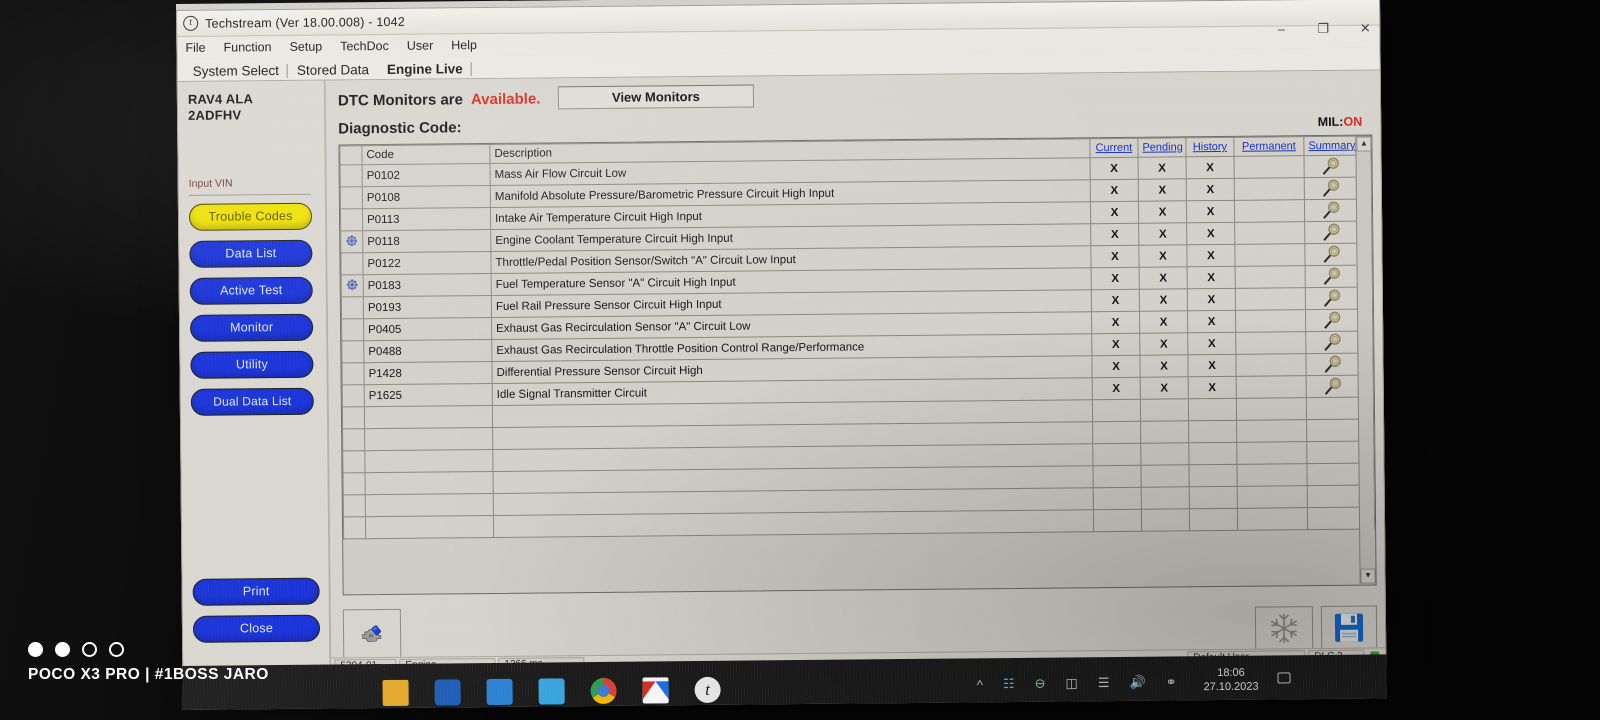 The image size is (1600, 720). I want to click on cell-code: P0108, so click(426, 197).